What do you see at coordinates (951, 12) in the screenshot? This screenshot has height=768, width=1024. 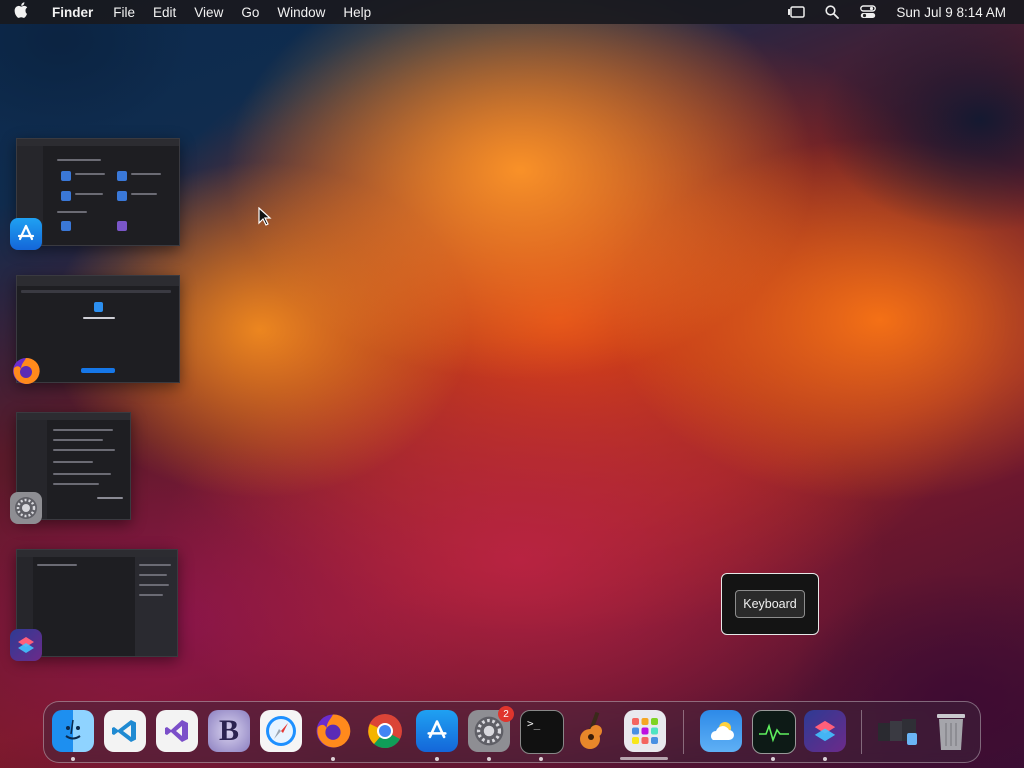 I see `menu-clock: Sun Jul 9 8:14 AM` at bounding box center [951, 12].